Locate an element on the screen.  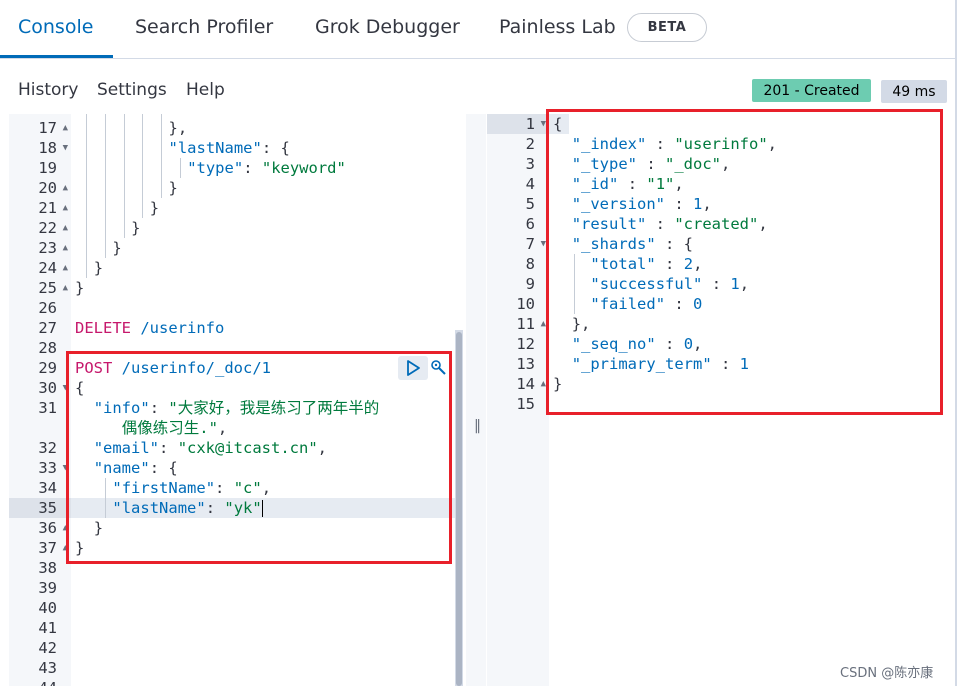
code-line: "_type" : "_doc", is located at coordinates (642, 164).